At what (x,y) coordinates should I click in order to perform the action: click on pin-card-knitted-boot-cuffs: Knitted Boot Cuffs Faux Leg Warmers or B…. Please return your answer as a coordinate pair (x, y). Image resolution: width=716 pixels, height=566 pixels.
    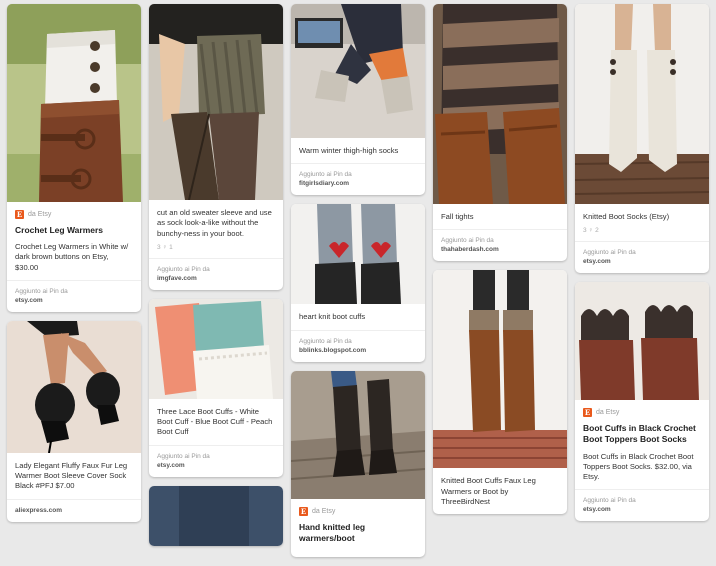
    Looking at the image, I should click on (500, 392).